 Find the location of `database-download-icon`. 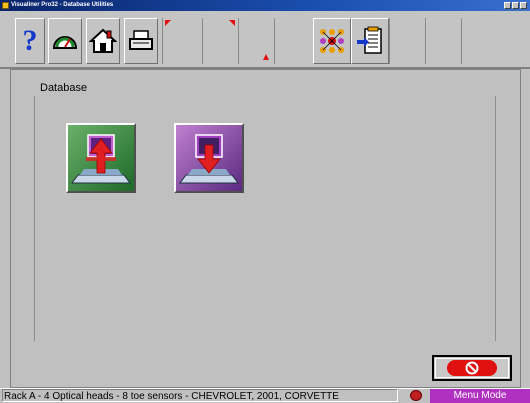

database-download-icon is located at coordinates (209, 159).